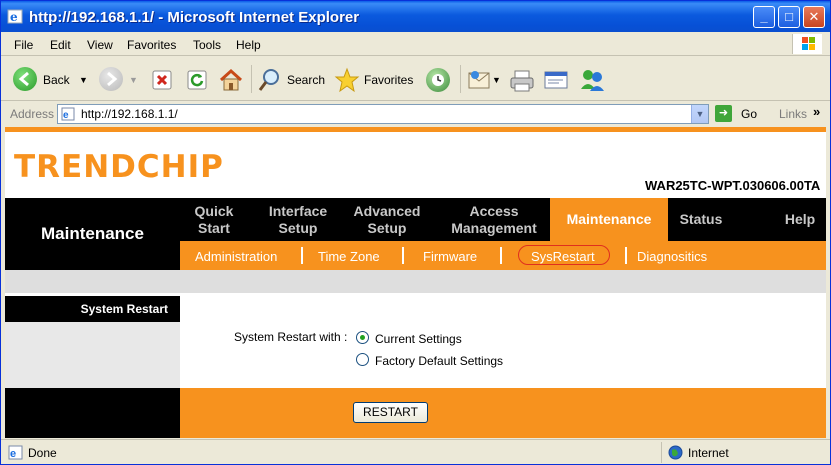 Image resolution: width=831 pixels, height=465 pixels. Describe the element at coordinates (390, 412) in the screenshot. I see `restart-button: RESTART` at that location.